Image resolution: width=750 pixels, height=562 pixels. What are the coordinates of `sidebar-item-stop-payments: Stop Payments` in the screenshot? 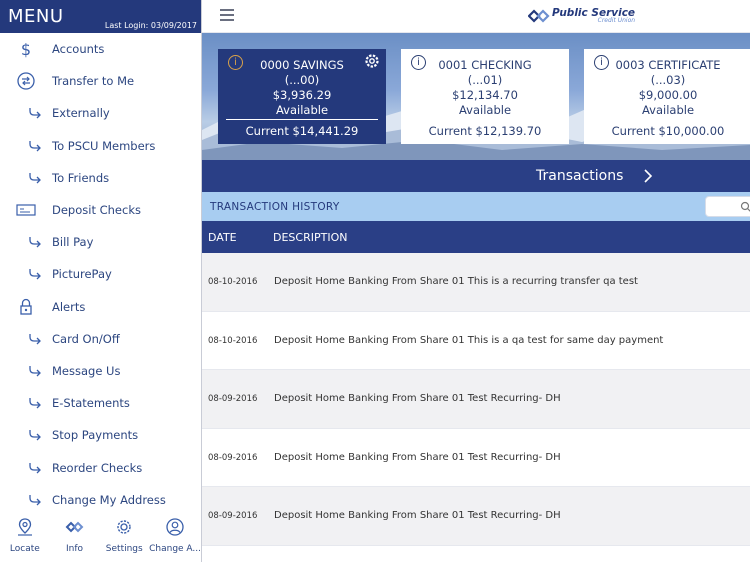 It's located at (100, 435).